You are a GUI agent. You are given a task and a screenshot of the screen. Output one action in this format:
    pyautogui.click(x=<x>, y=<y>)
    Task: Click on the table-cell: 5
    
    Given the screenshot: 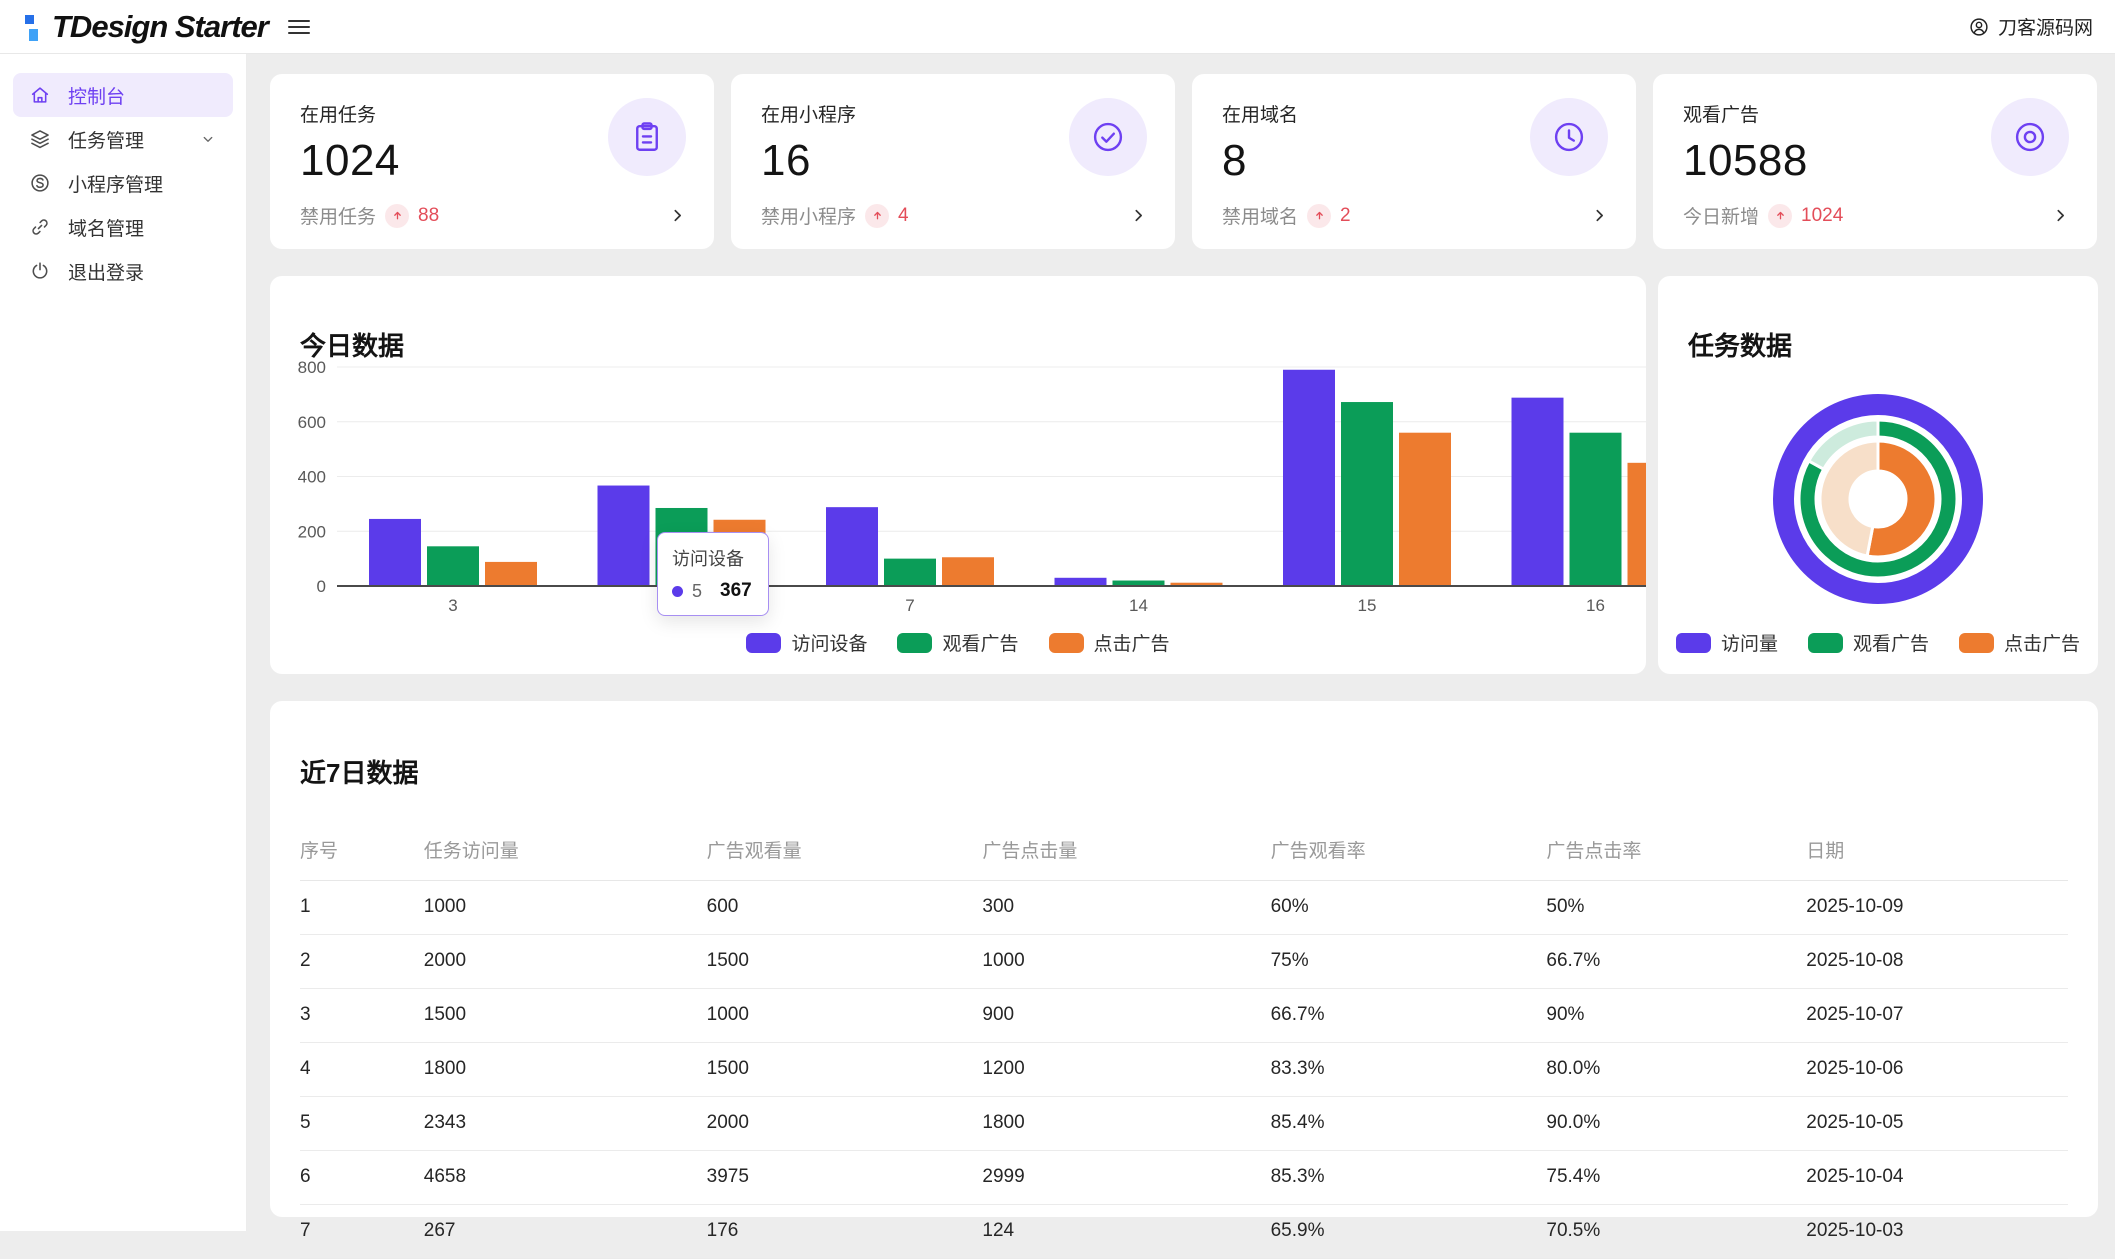 What is the action you would take?
    pyautogui.click(x=362, y=1123)
    